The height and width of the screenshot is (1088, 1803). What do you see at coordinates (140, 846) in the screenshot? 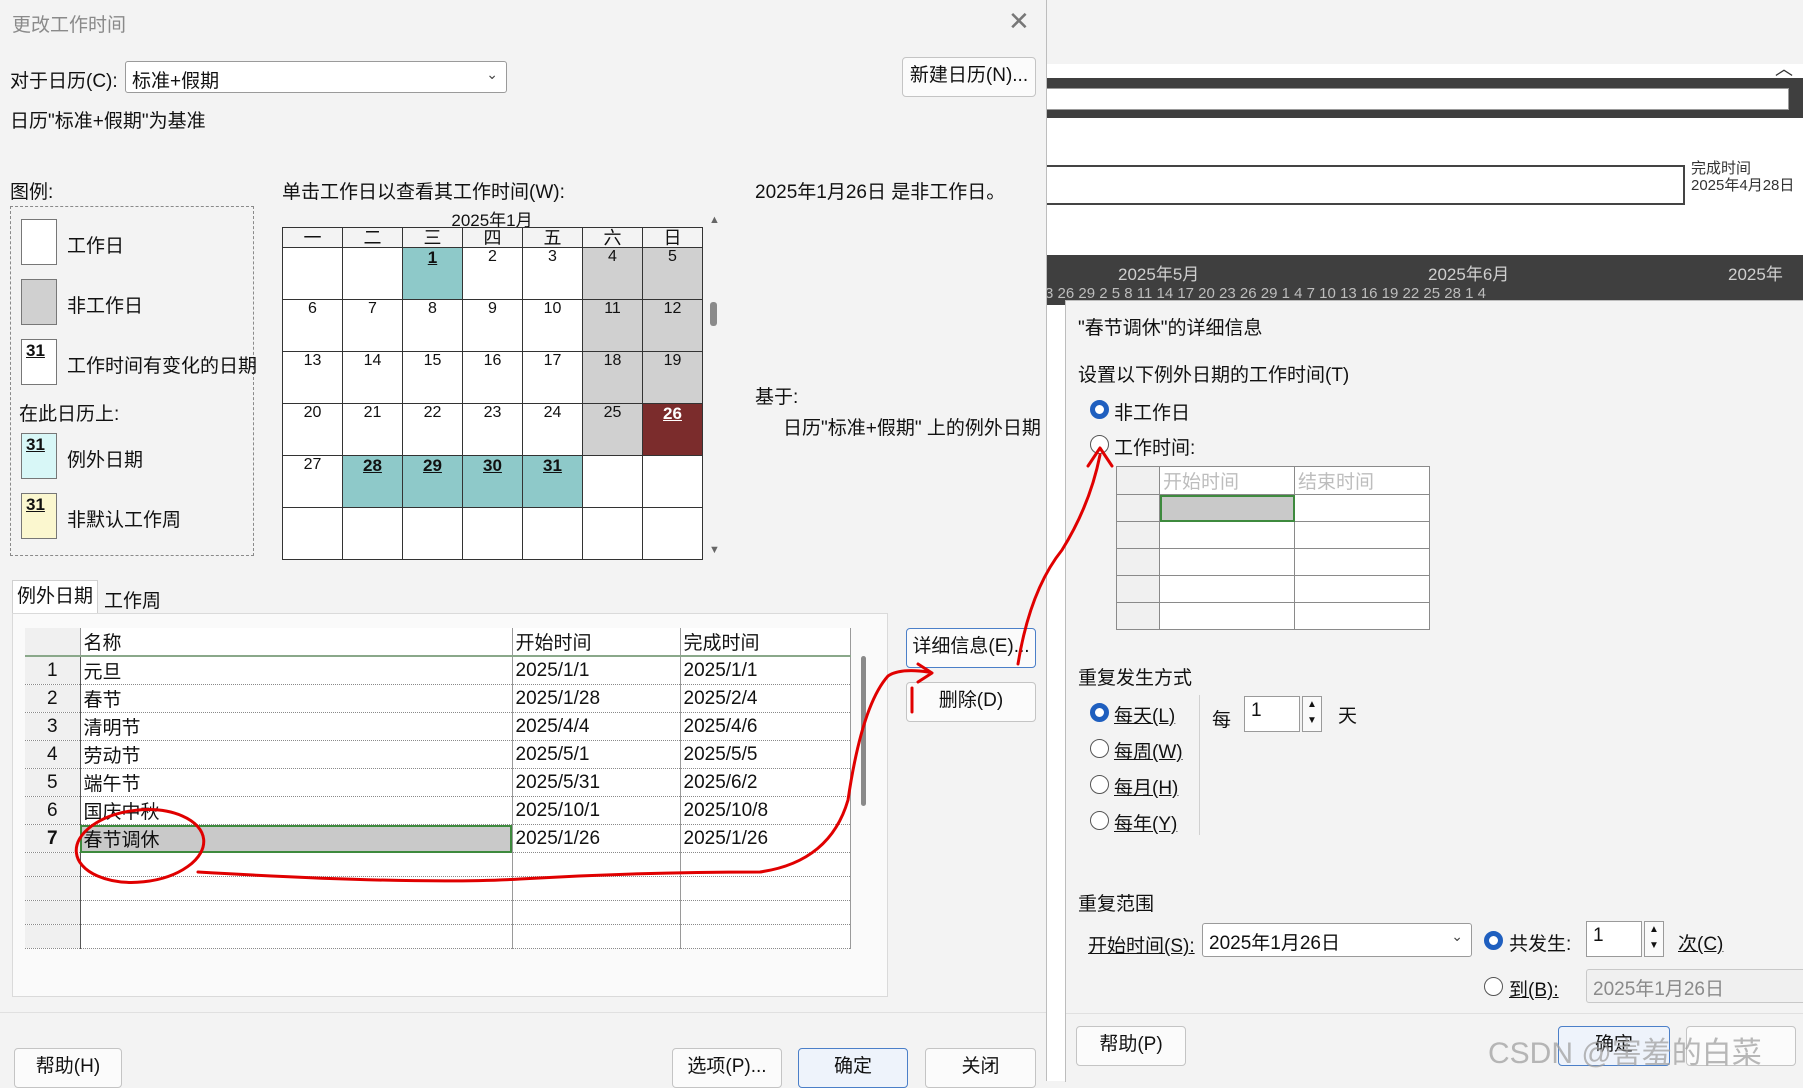
I see `annotation-circle` at bounding box center [140, 846].